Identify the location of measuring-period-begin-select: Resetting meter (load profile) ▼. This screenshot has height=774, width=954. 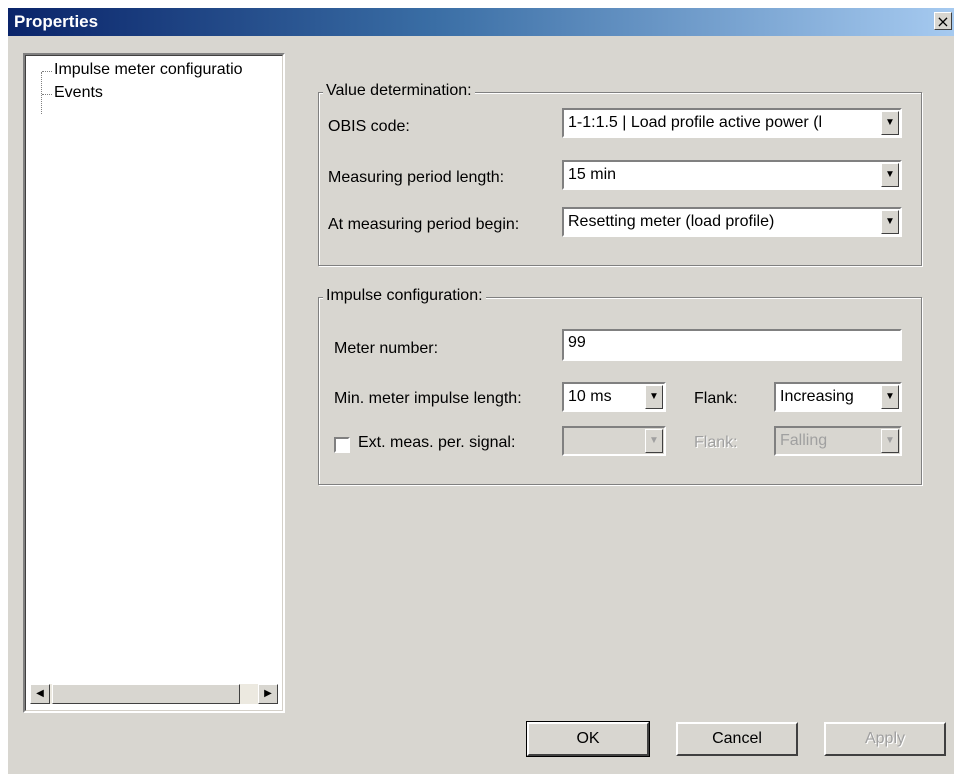
(732, 222).